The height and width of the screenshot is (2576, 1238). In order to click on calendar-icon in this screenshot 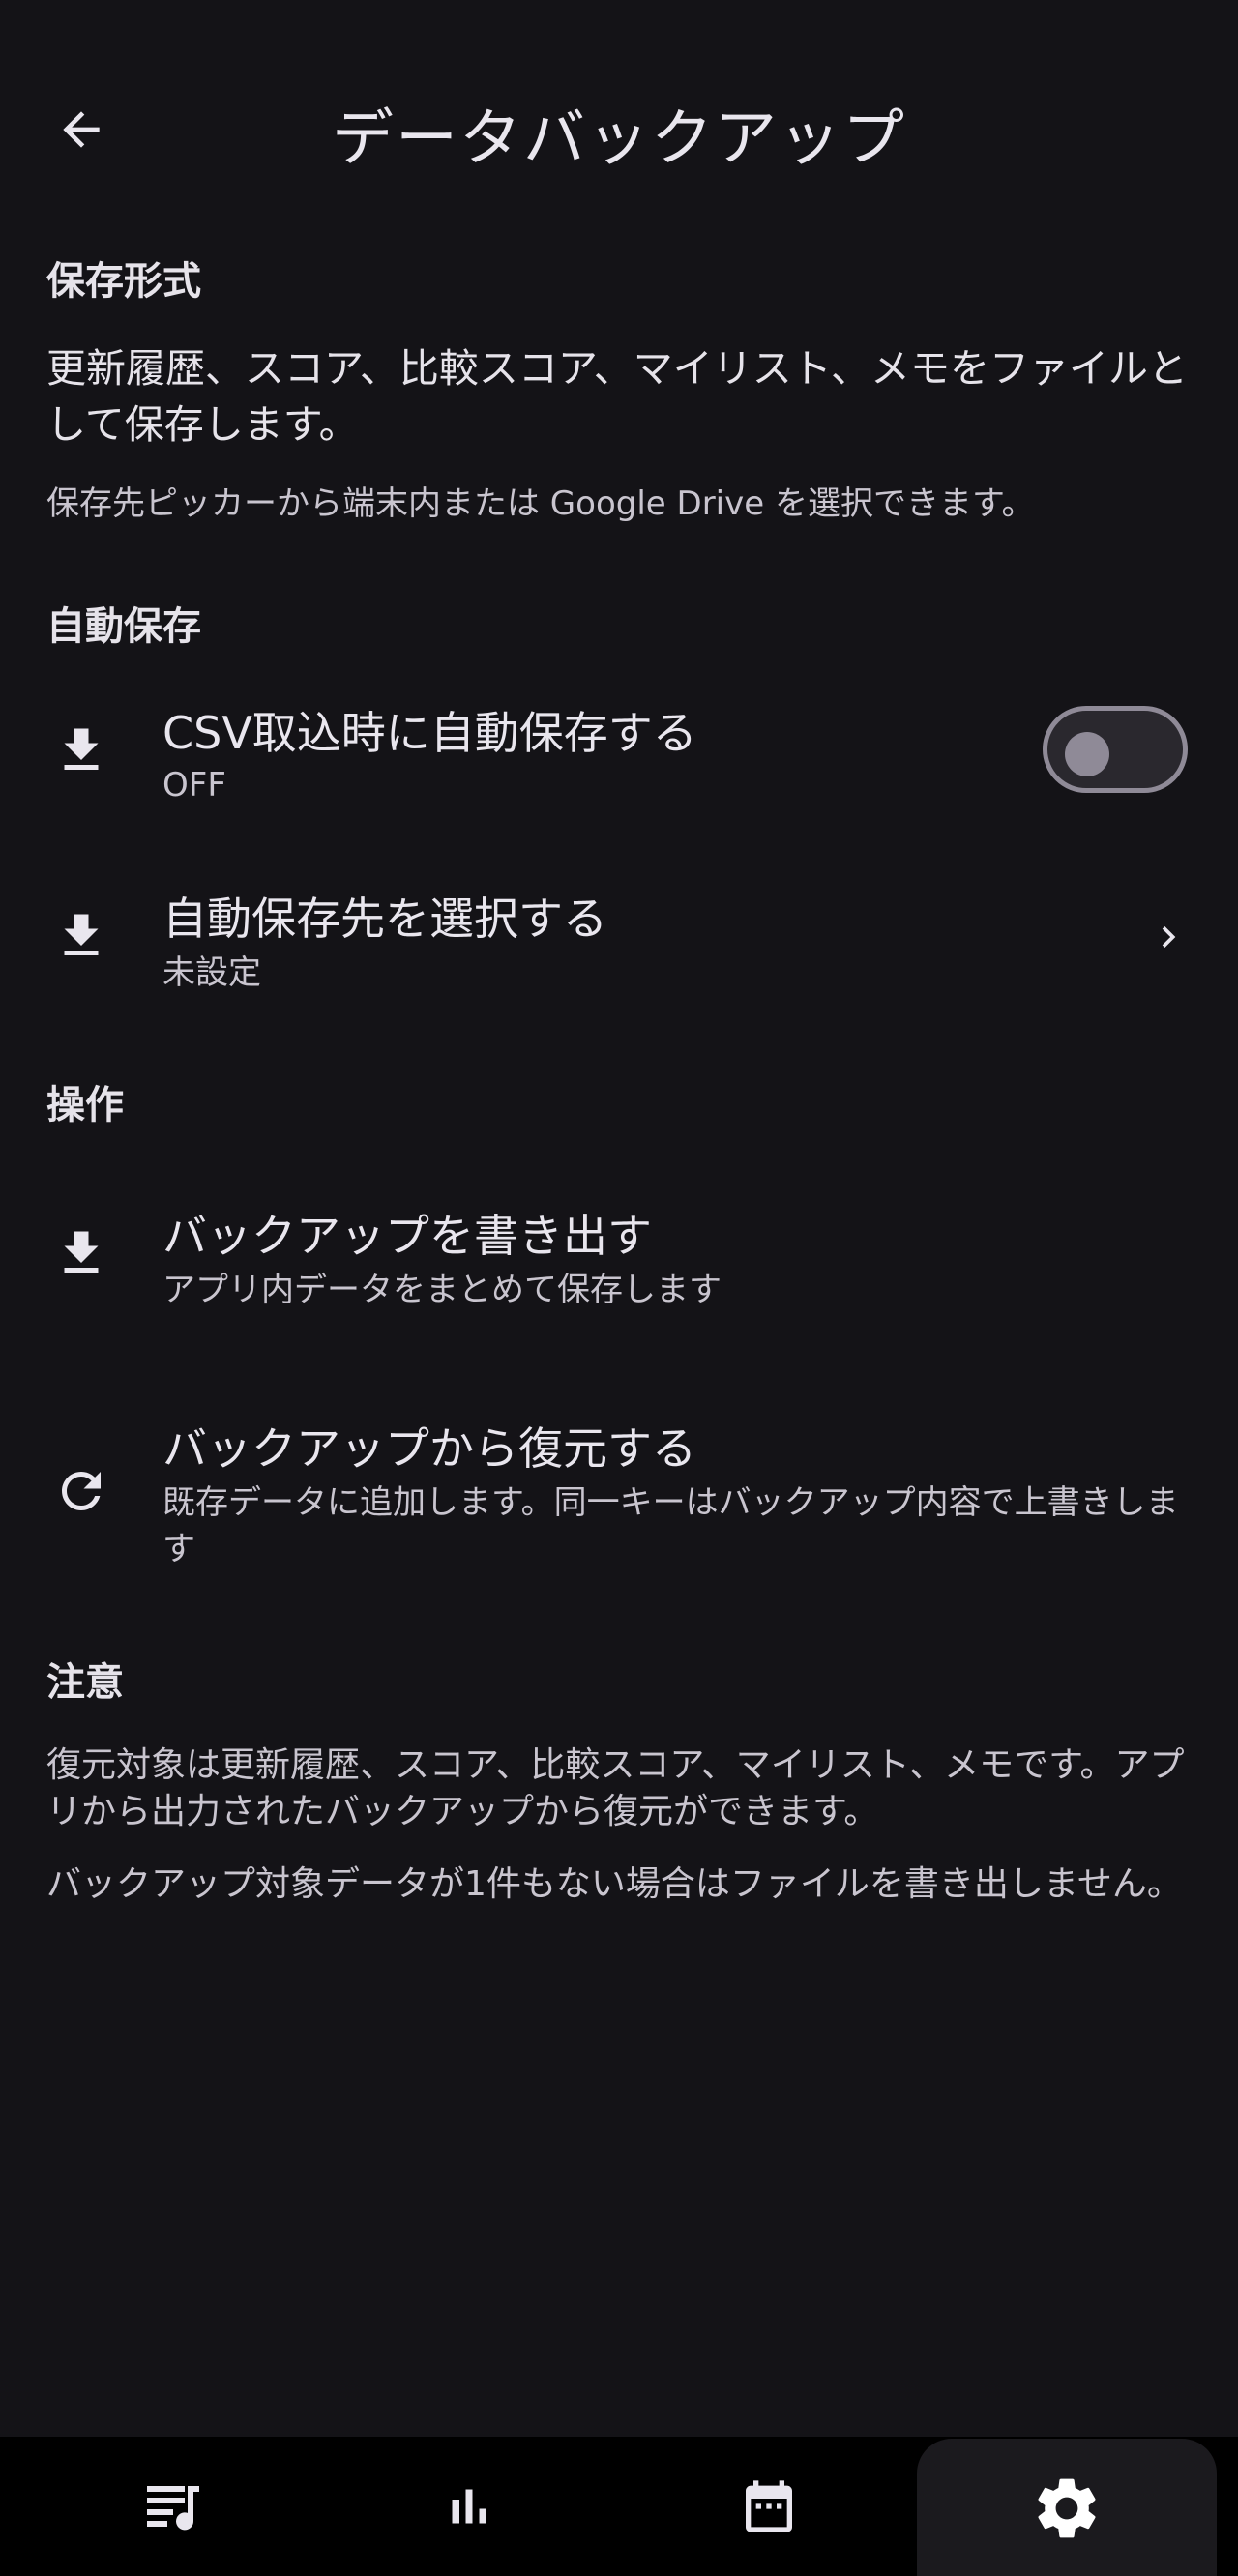, I will do `click(769, 2506)`.